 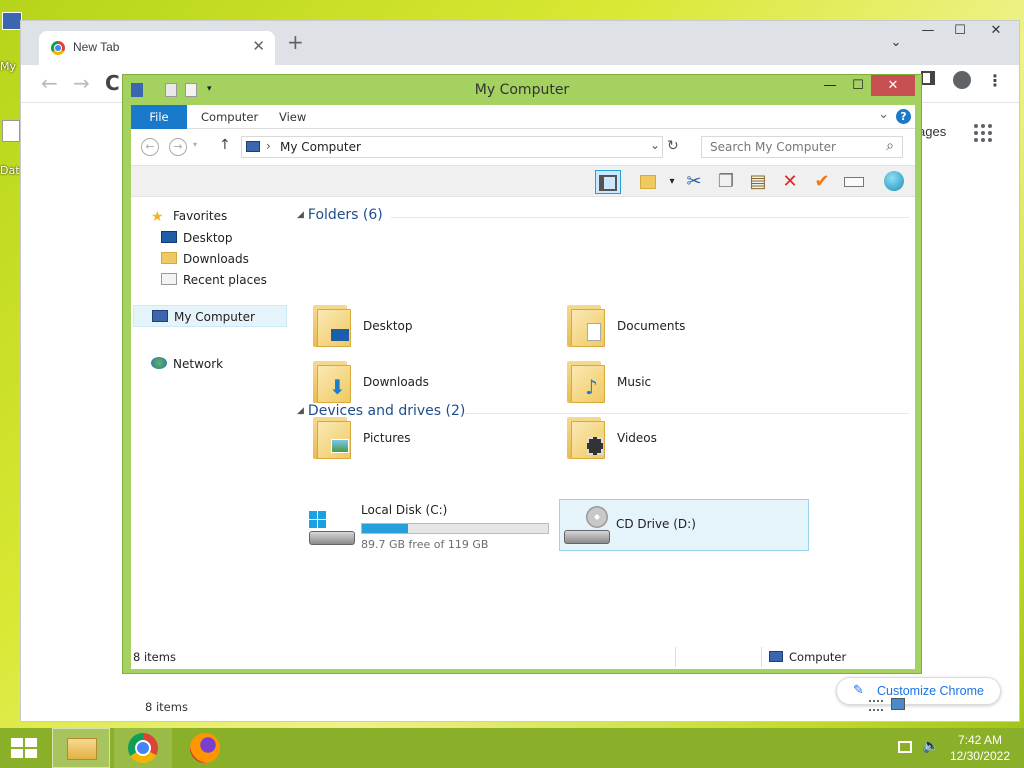 I want to click on nav-label: Network, so click(x=198, y=364).